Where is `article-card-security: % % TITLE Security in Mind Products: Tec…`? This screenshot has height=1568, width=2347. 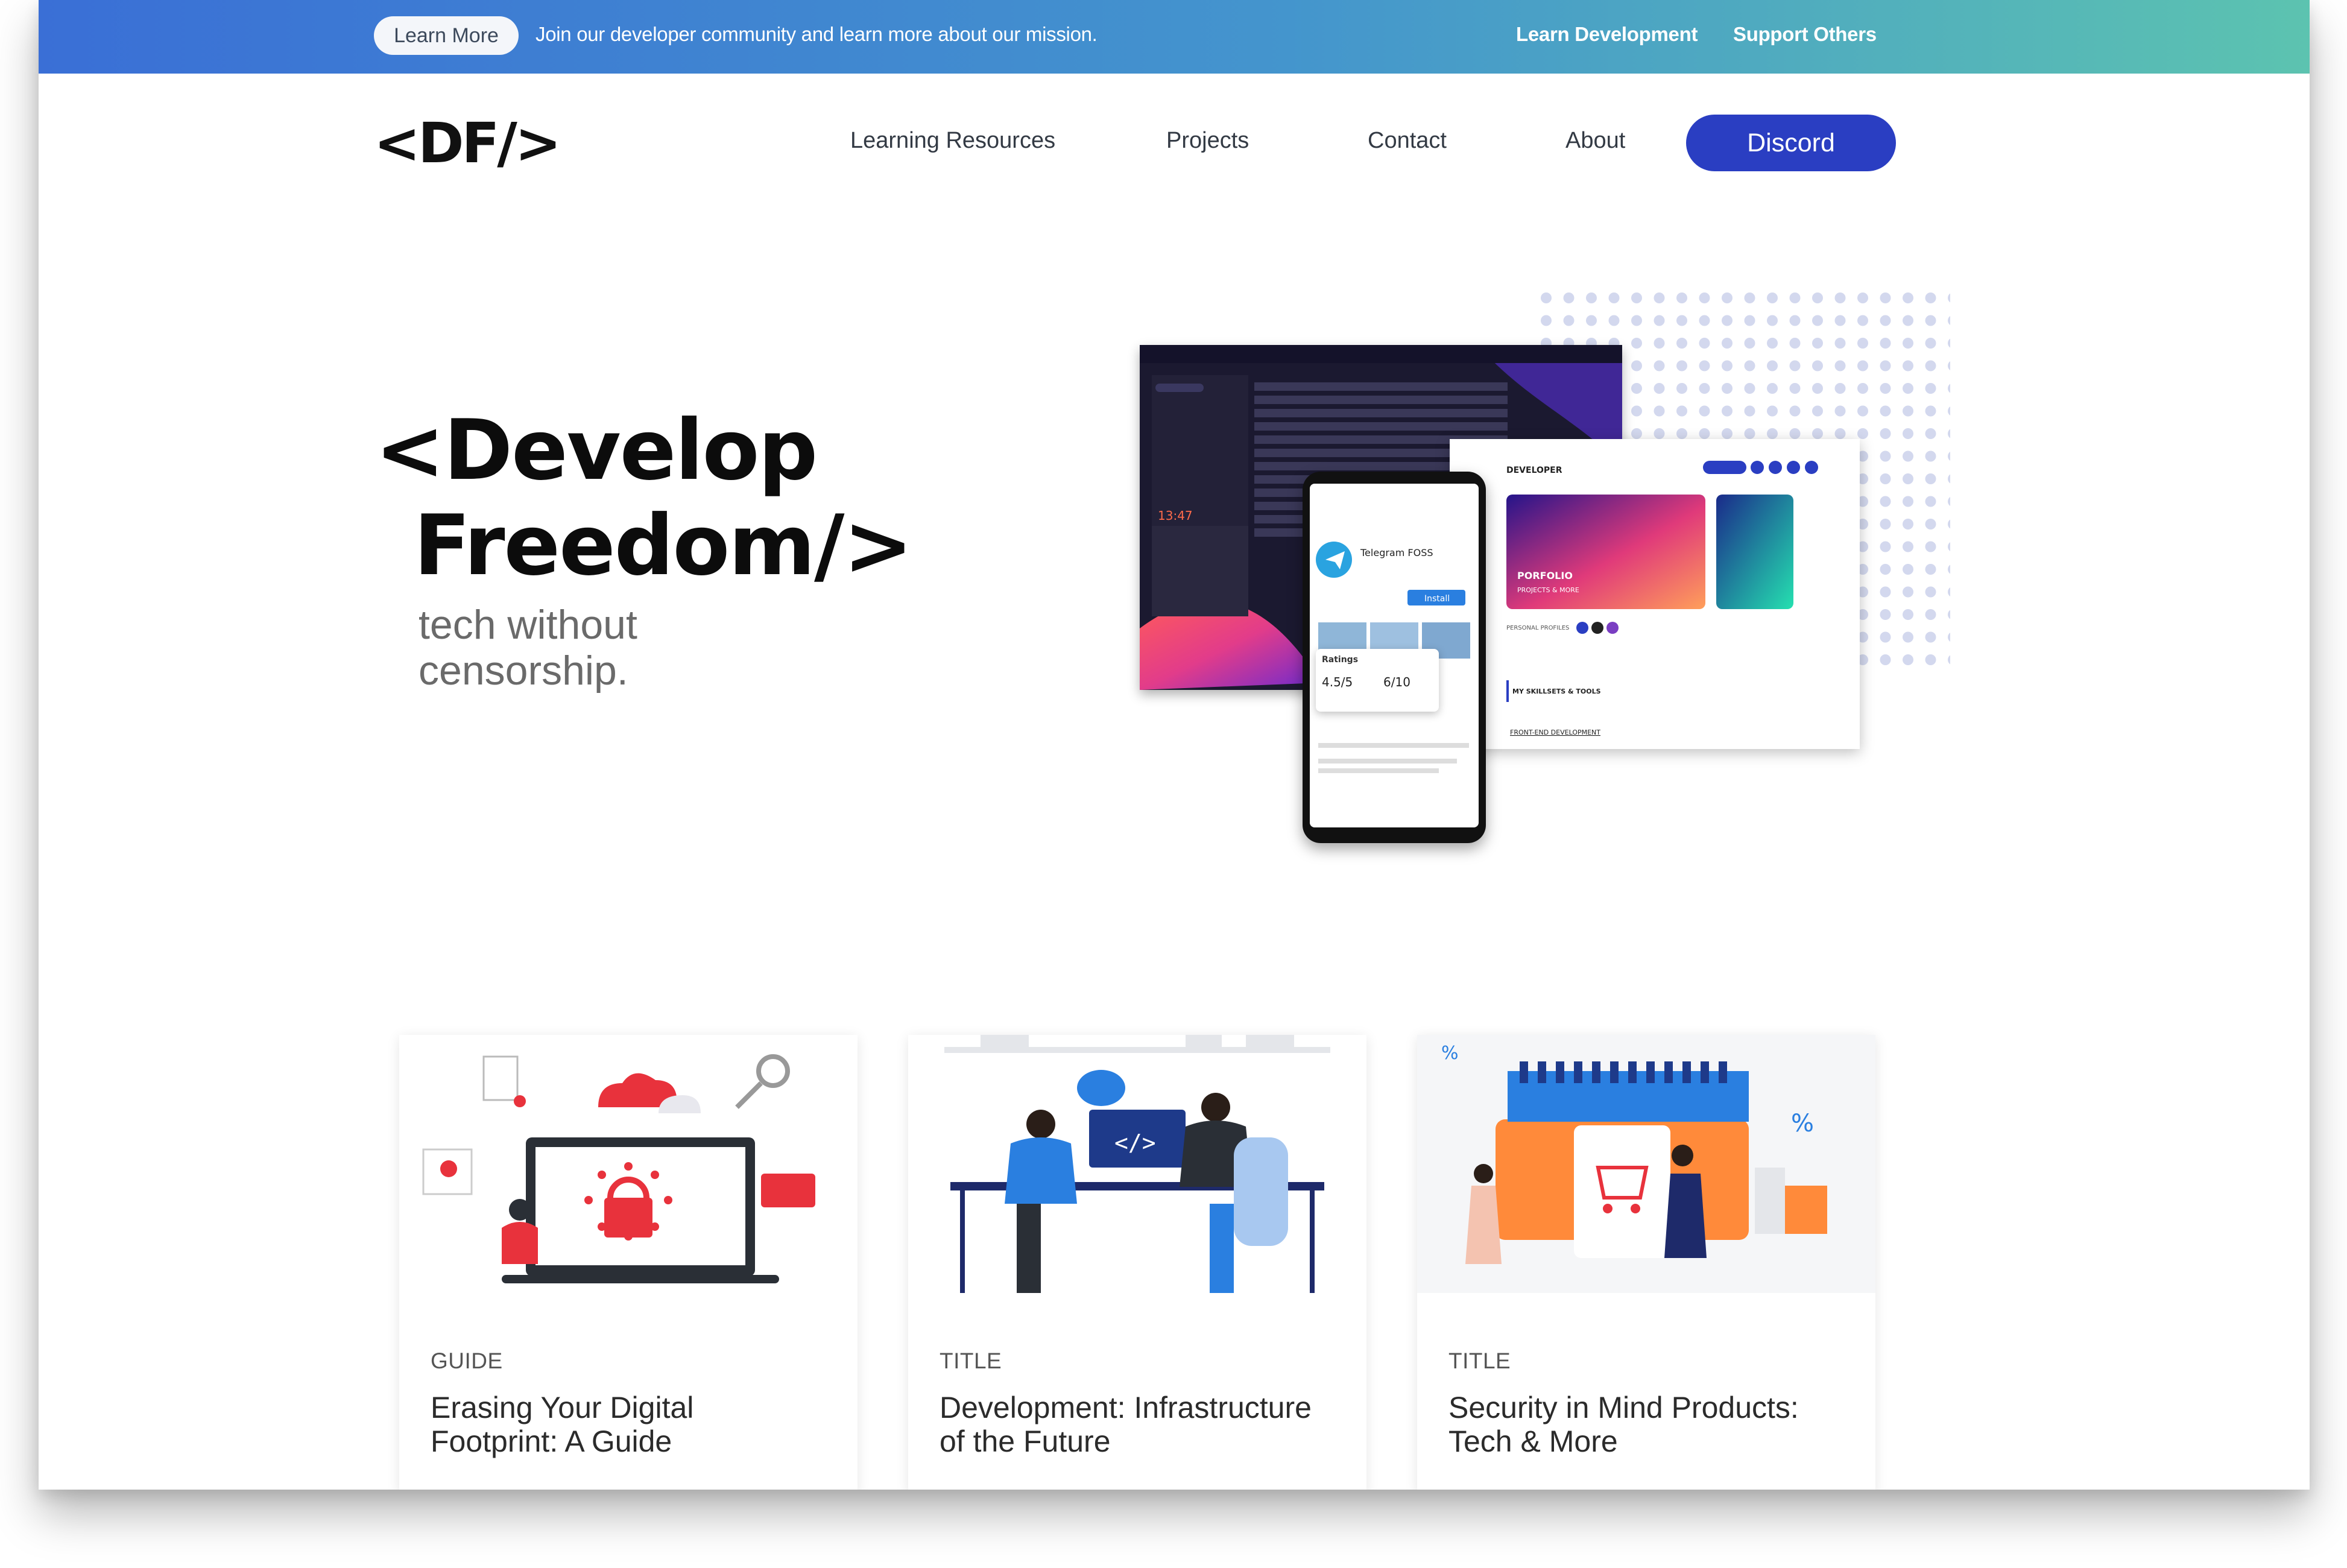
article-card-security: % % TITLE Security in Mind Products: Tec… is located at coordinates (1646, 1262).